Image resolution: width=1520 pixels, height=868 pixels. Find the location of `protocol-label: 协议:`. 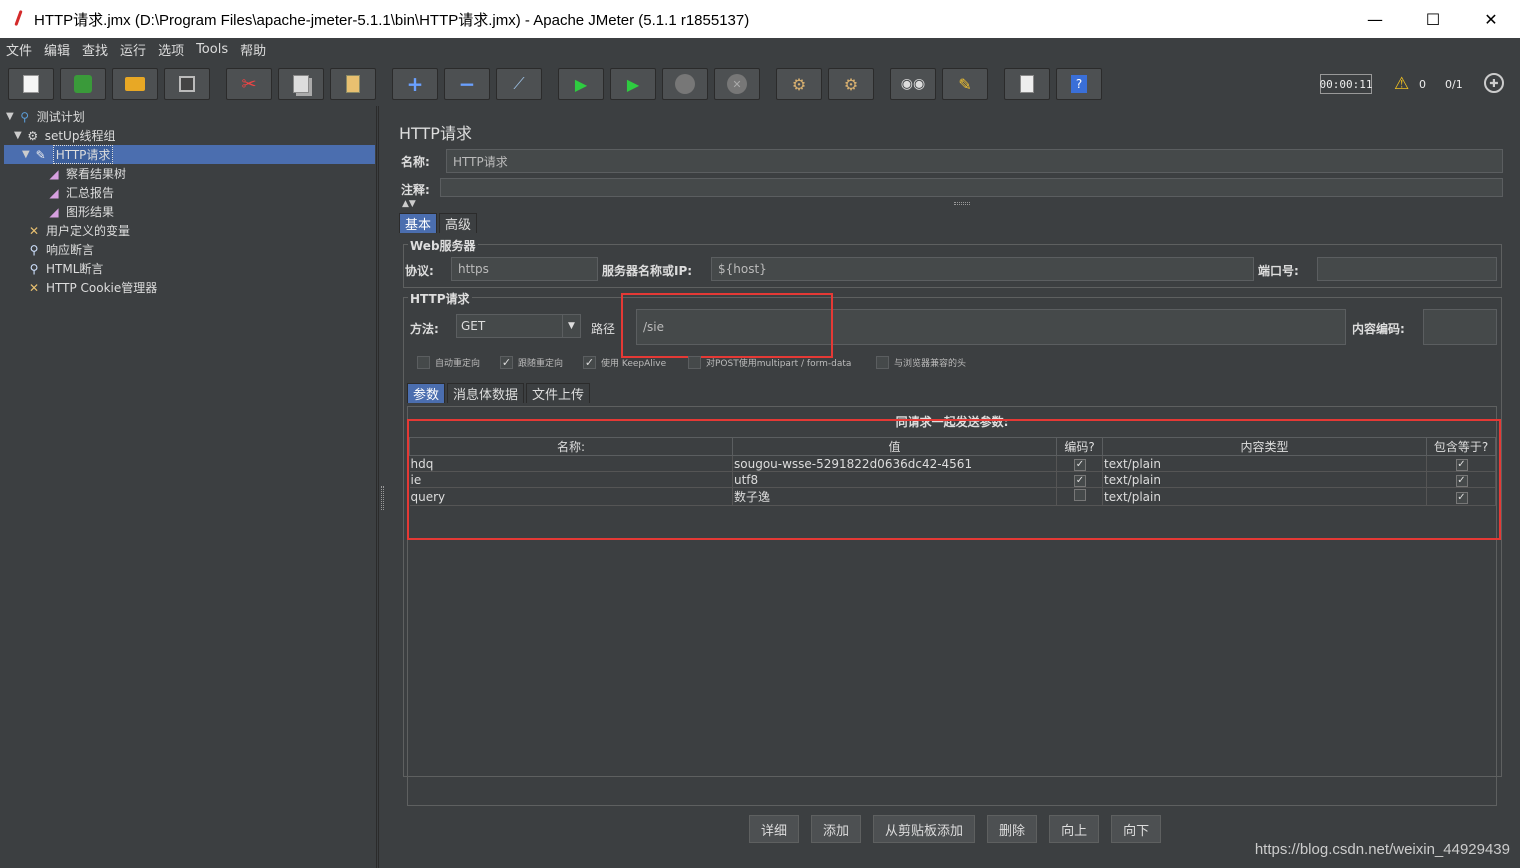

protocol-label: 协议: is located at coordinates (419, 271).